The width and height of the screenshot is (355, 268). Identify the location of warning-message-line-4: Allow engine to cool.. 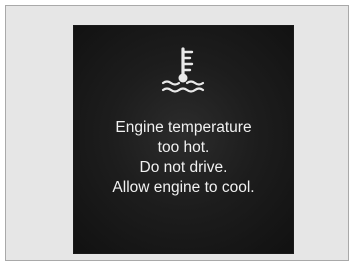
(183, 187).